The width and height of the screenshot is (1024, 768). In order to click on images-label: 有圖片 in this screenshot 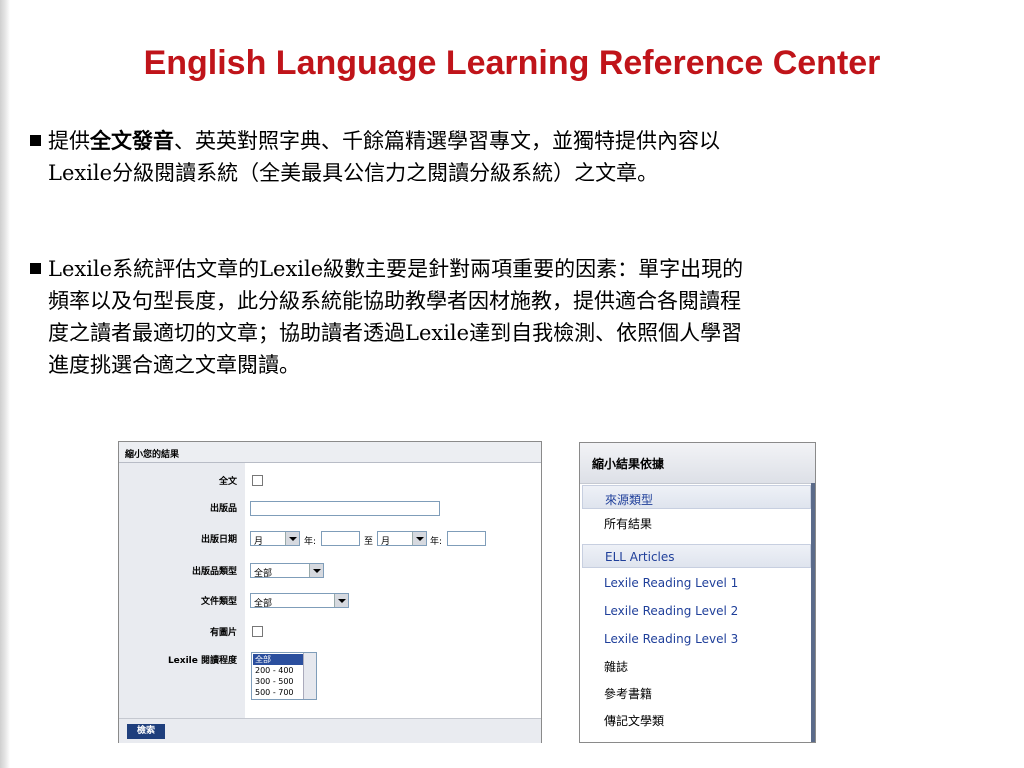, I will do `click(223, 633)`.